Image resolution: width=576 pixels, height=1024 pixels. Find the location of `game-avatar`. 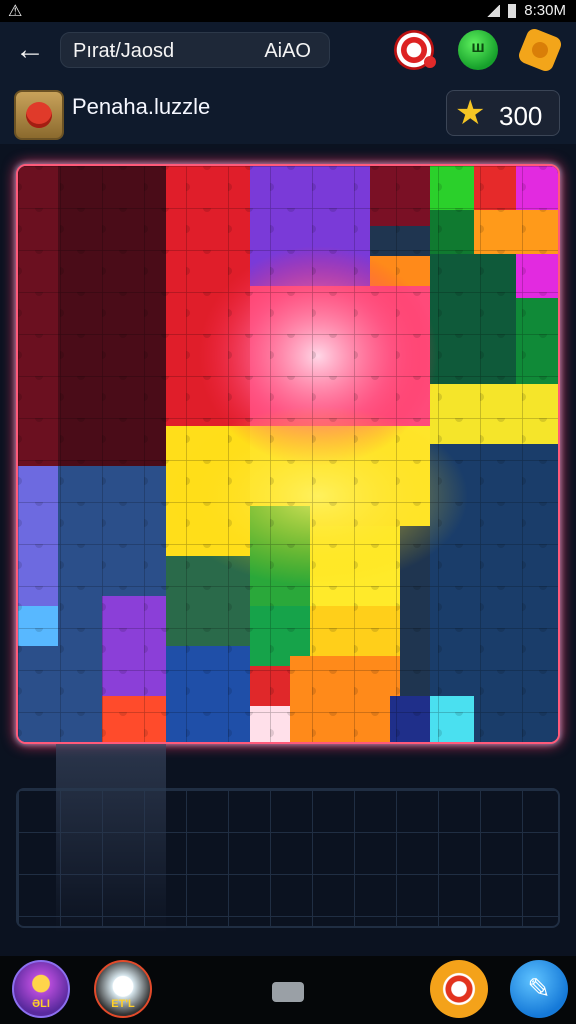

game-avatar is located at coordinates (39, 115).